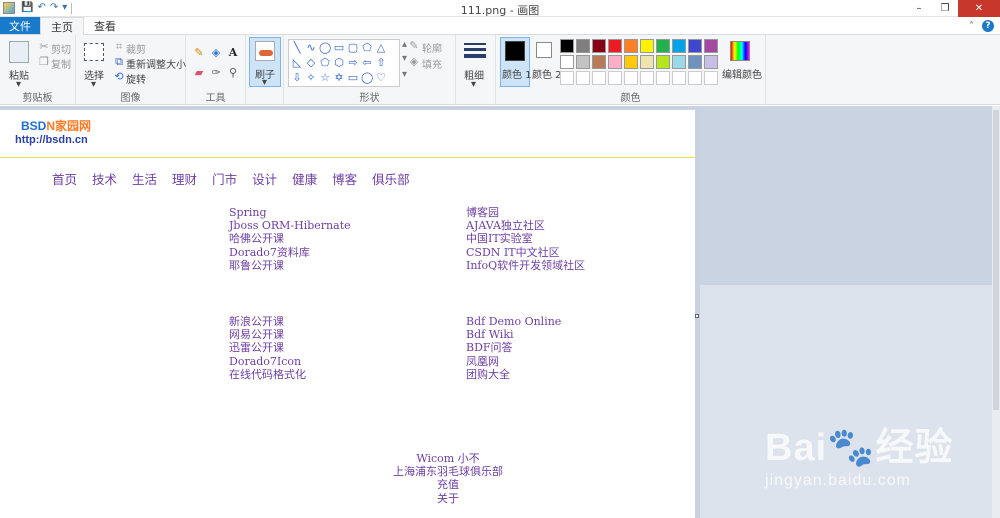 The image size is (1000, 518). What do you see at coordinates (27, 8) in the screenshot?
I see `save-icon: 💾` at bounding box center [27, 8].